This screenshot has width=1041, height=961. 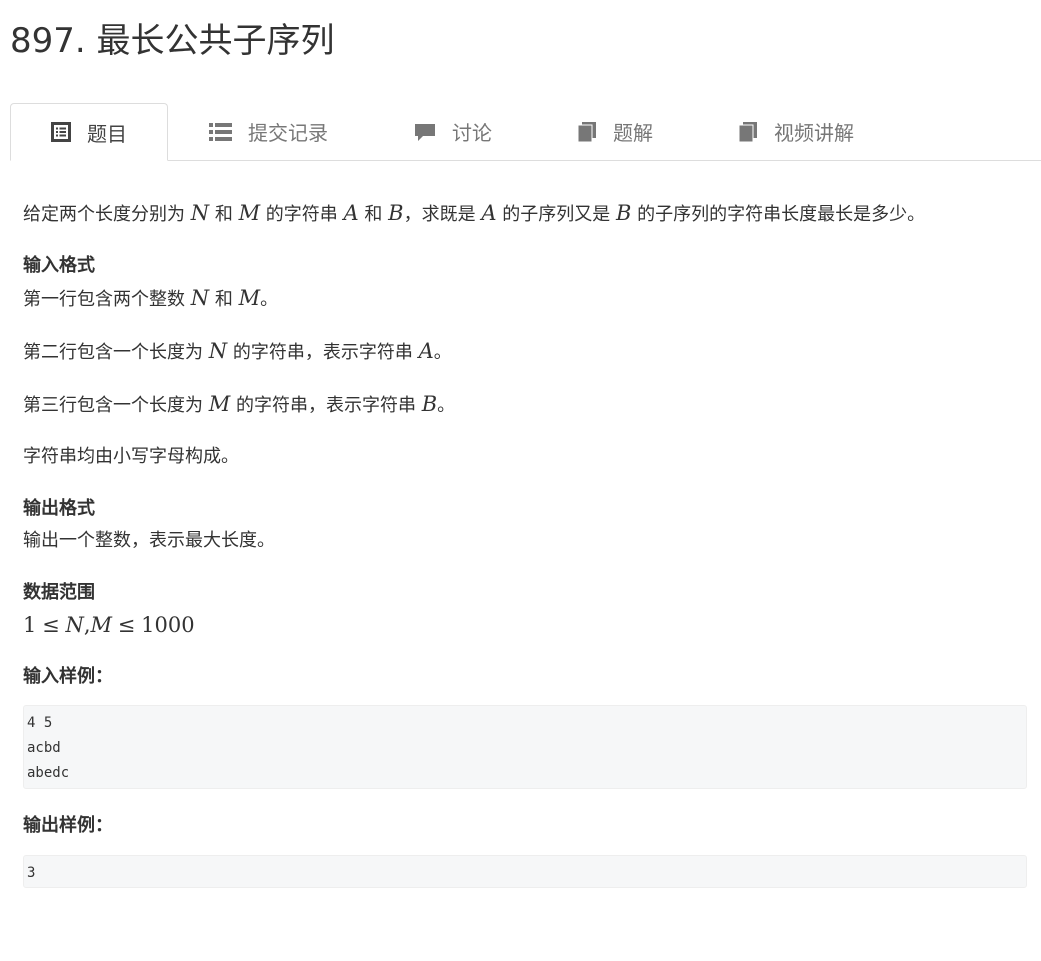 What do you see at coordinates (442, 214) in the screenshot?
I see `text: ，求既是` at bounding box center [442, 214].